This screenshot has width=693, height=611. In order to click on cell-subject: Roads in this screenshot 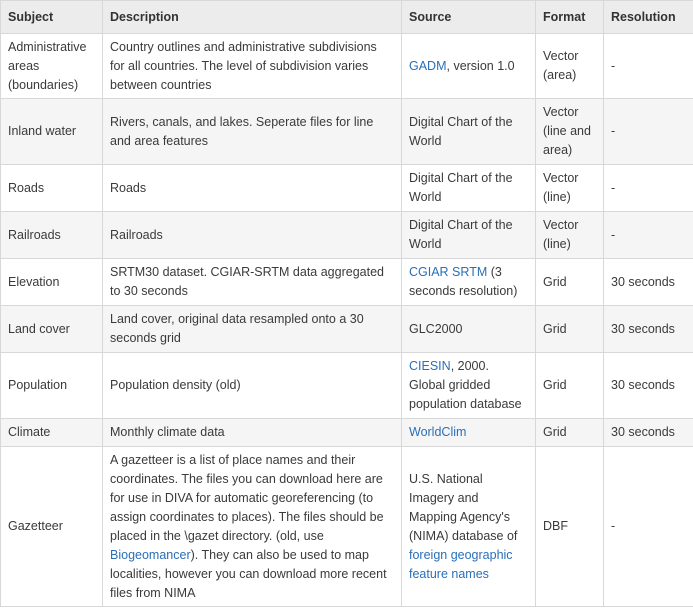, I will do `click(51, 188)`.